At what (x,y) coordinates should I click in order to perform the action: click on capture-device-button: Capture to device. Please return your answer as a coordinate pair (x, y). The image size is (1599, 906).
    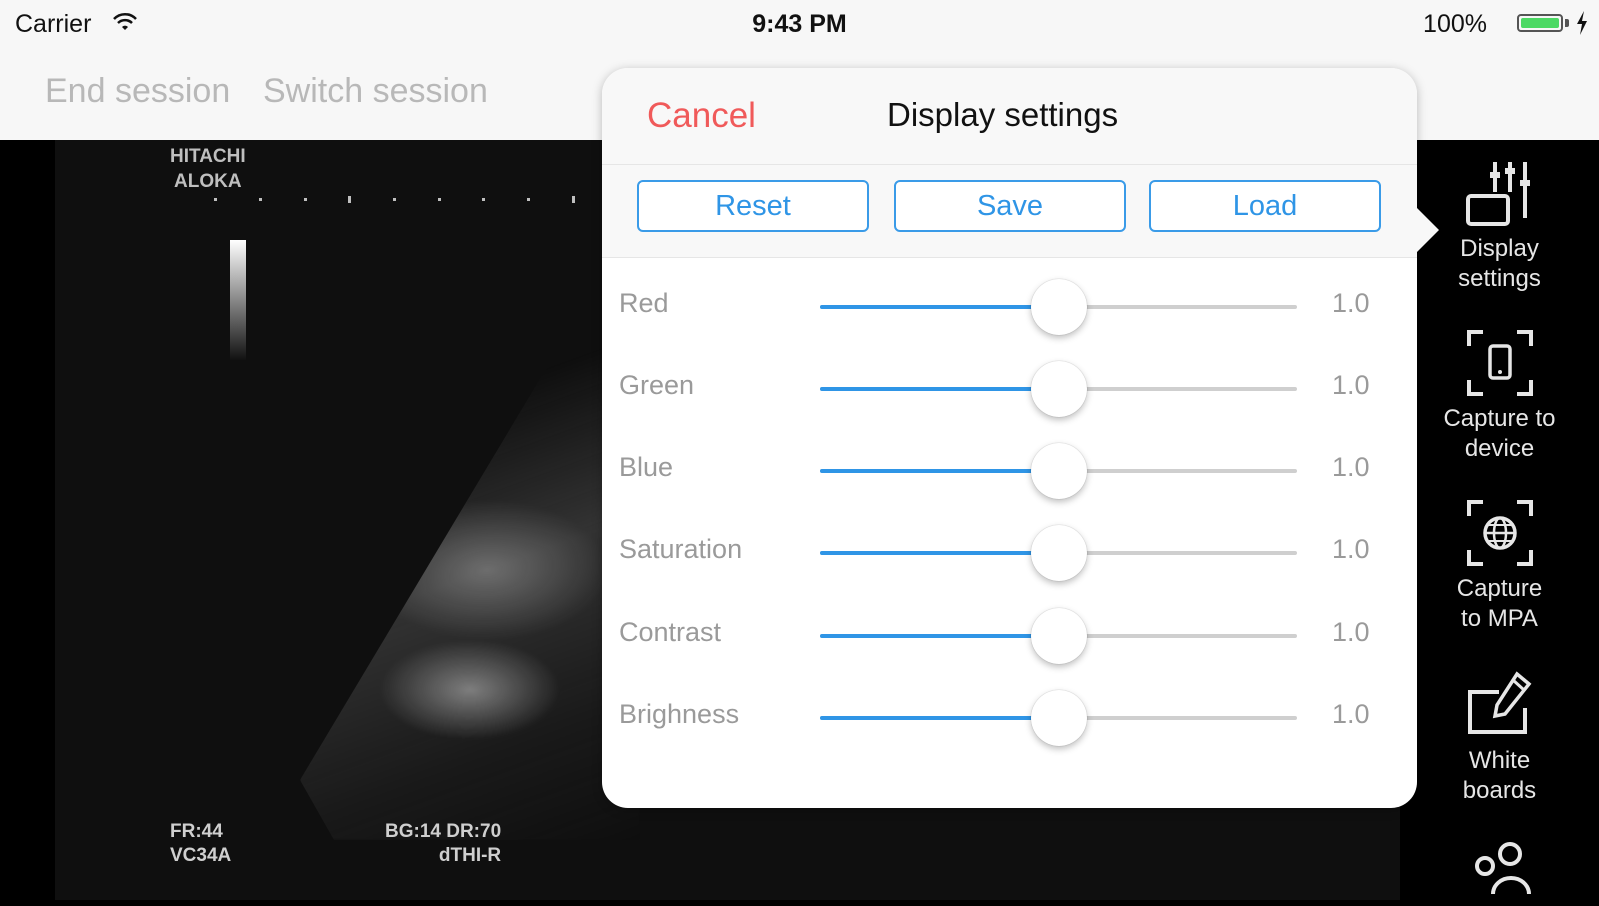
    Looking at the image, I should click on (1499, 396).